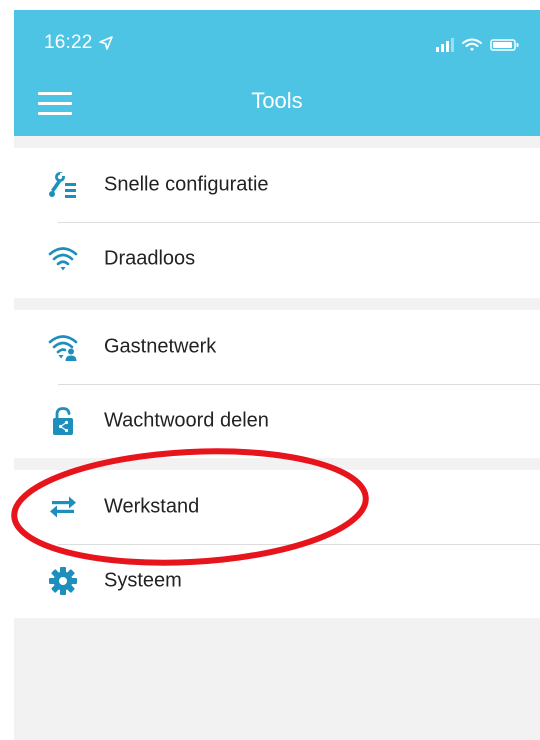  What do you see at coordinates (504, 45) in the screenshot?
I see `battery-icon` at bounding box center [504, 45].